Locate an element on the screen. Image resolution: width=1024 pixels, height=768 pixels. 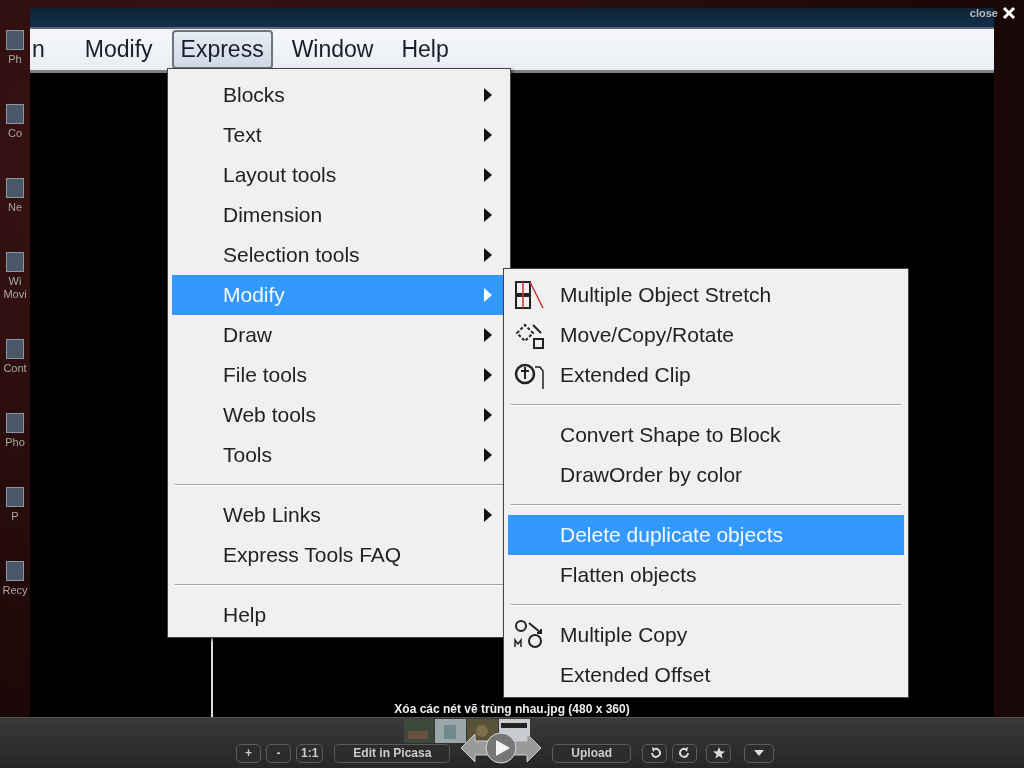
close-label: close is located at coordinates (983, 13).